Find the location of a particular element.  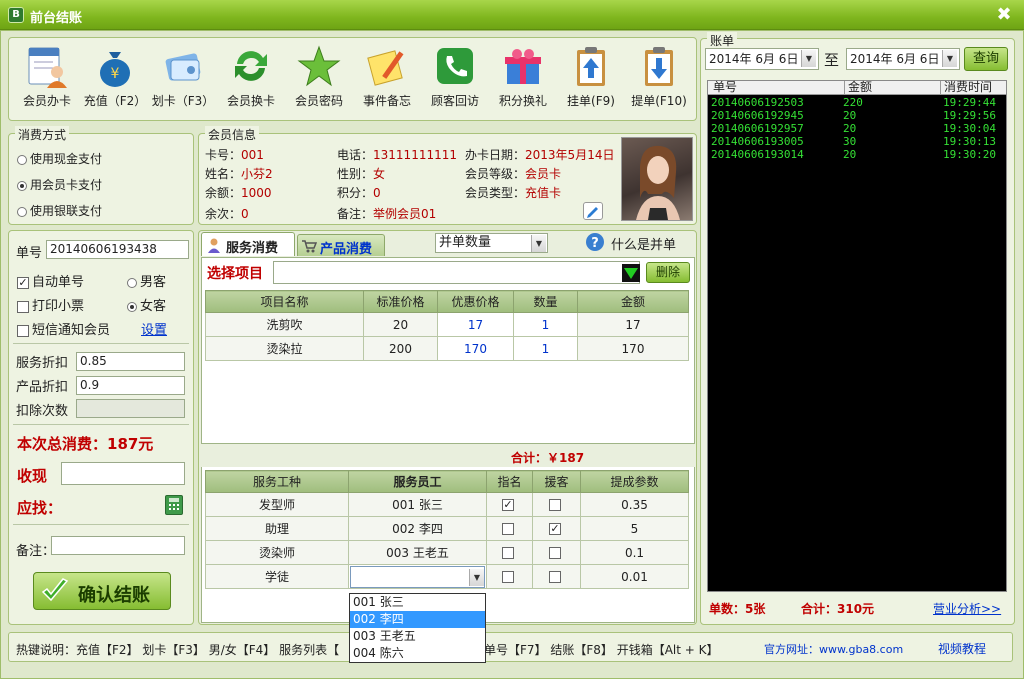

named-checkbox-checked: ✓ is located at coordinates (508, 505).